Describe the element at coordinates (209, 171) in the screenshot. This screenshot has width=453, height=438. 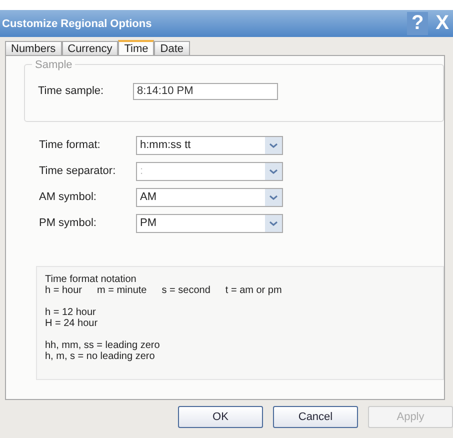
I see `dropdown: :` at that location.